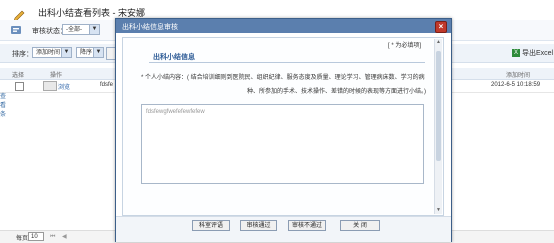  Describe the element at coordinates (48, 53) in the screenshot. I see `sort-field-value: 添加时间` at that location.